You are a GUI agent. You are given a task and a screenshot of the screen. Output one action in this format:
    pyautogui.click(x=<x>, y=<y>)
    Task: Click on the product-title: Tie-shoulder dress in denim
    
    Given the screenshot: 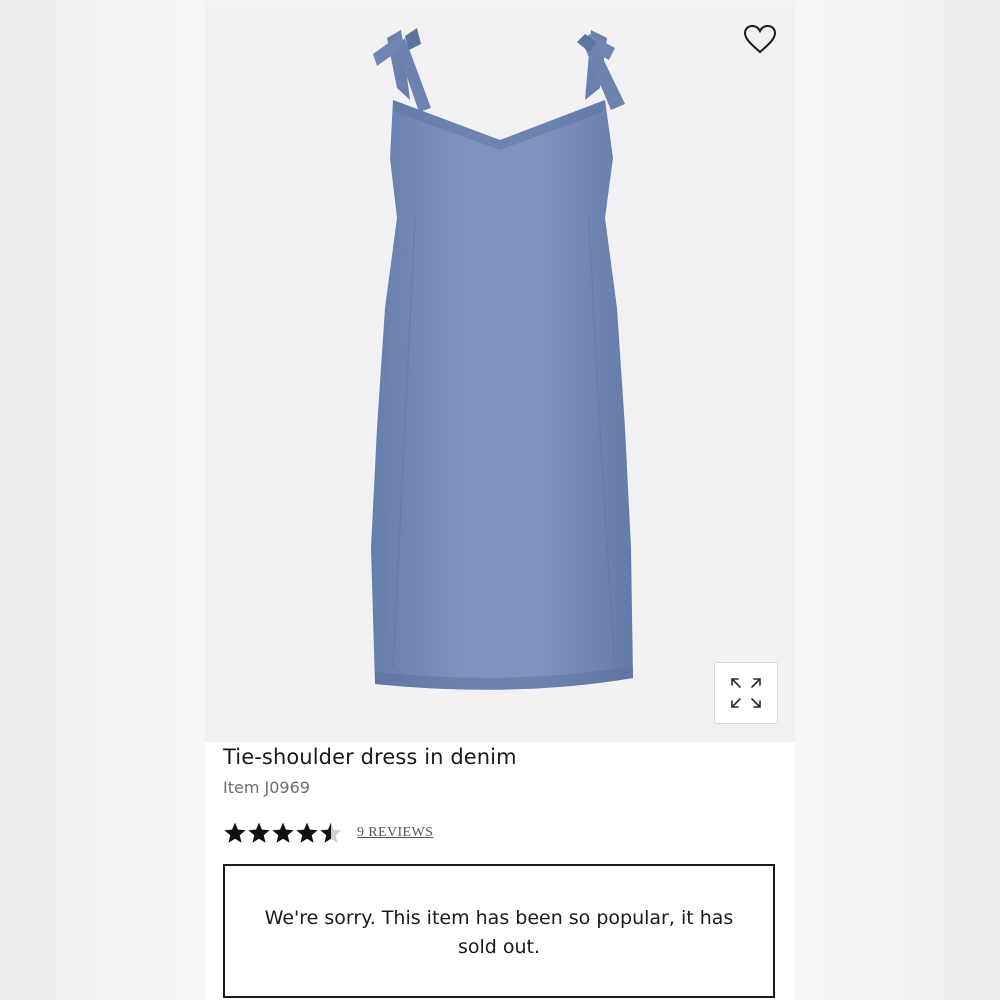 What is the action you would take?
    pyautogui.click(x=370, y=757)
    